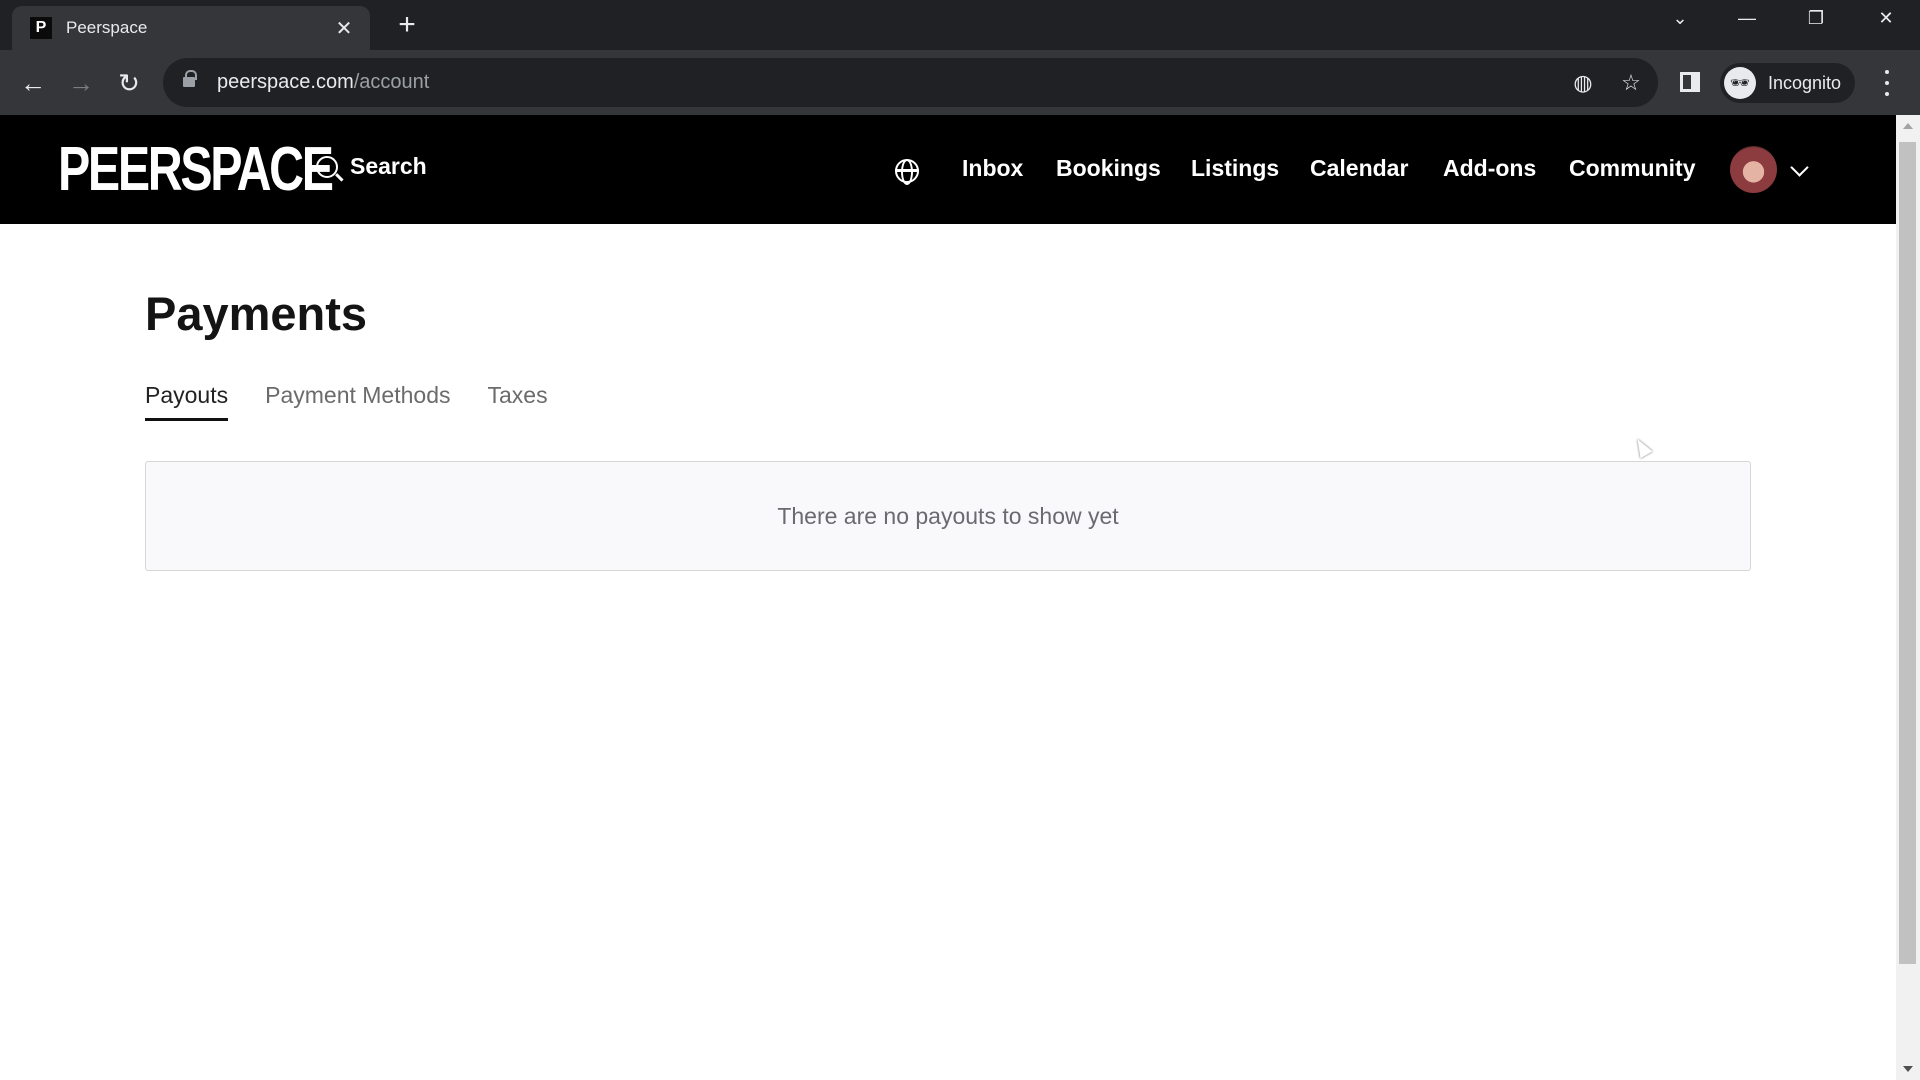 The image size is (1920, 1080). Describe the element at coordinates (1740, 83) in the screenshot. I see `incognito-icon: 🕶` at that location.